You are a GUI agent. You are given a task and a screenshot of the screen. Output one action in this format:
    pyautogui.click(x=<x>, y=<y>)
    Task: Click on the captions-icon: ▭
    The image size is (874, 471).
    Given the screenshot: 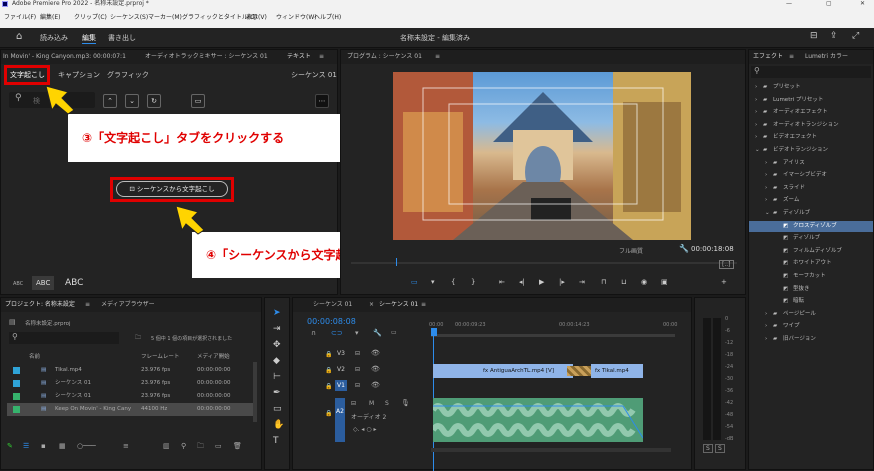 What is the action you would take?
    pyautogui.click(x=394, y=332)
    